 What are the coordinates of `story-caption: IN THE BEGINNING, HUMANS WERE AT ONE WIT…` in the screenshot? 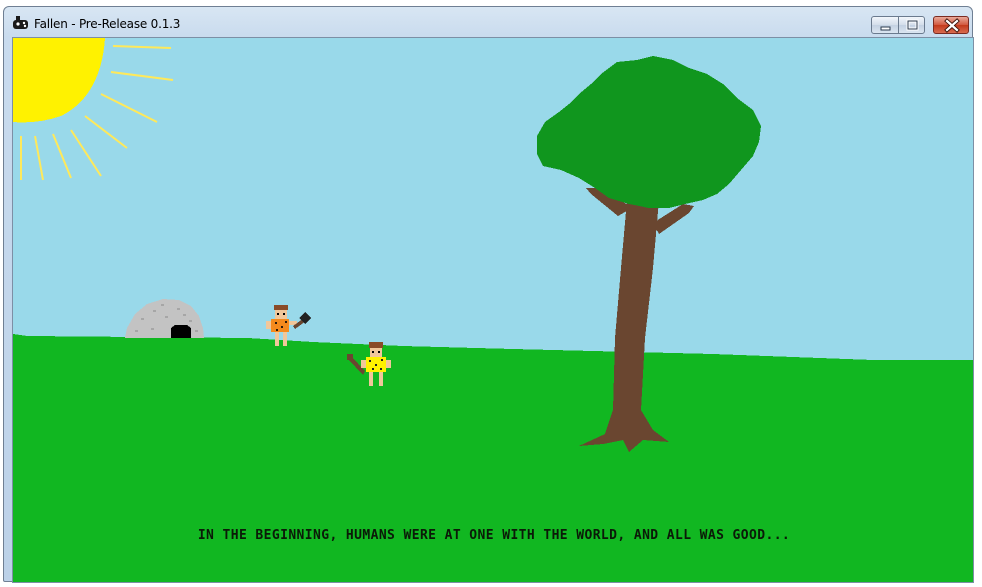 It's located at (494, 535).